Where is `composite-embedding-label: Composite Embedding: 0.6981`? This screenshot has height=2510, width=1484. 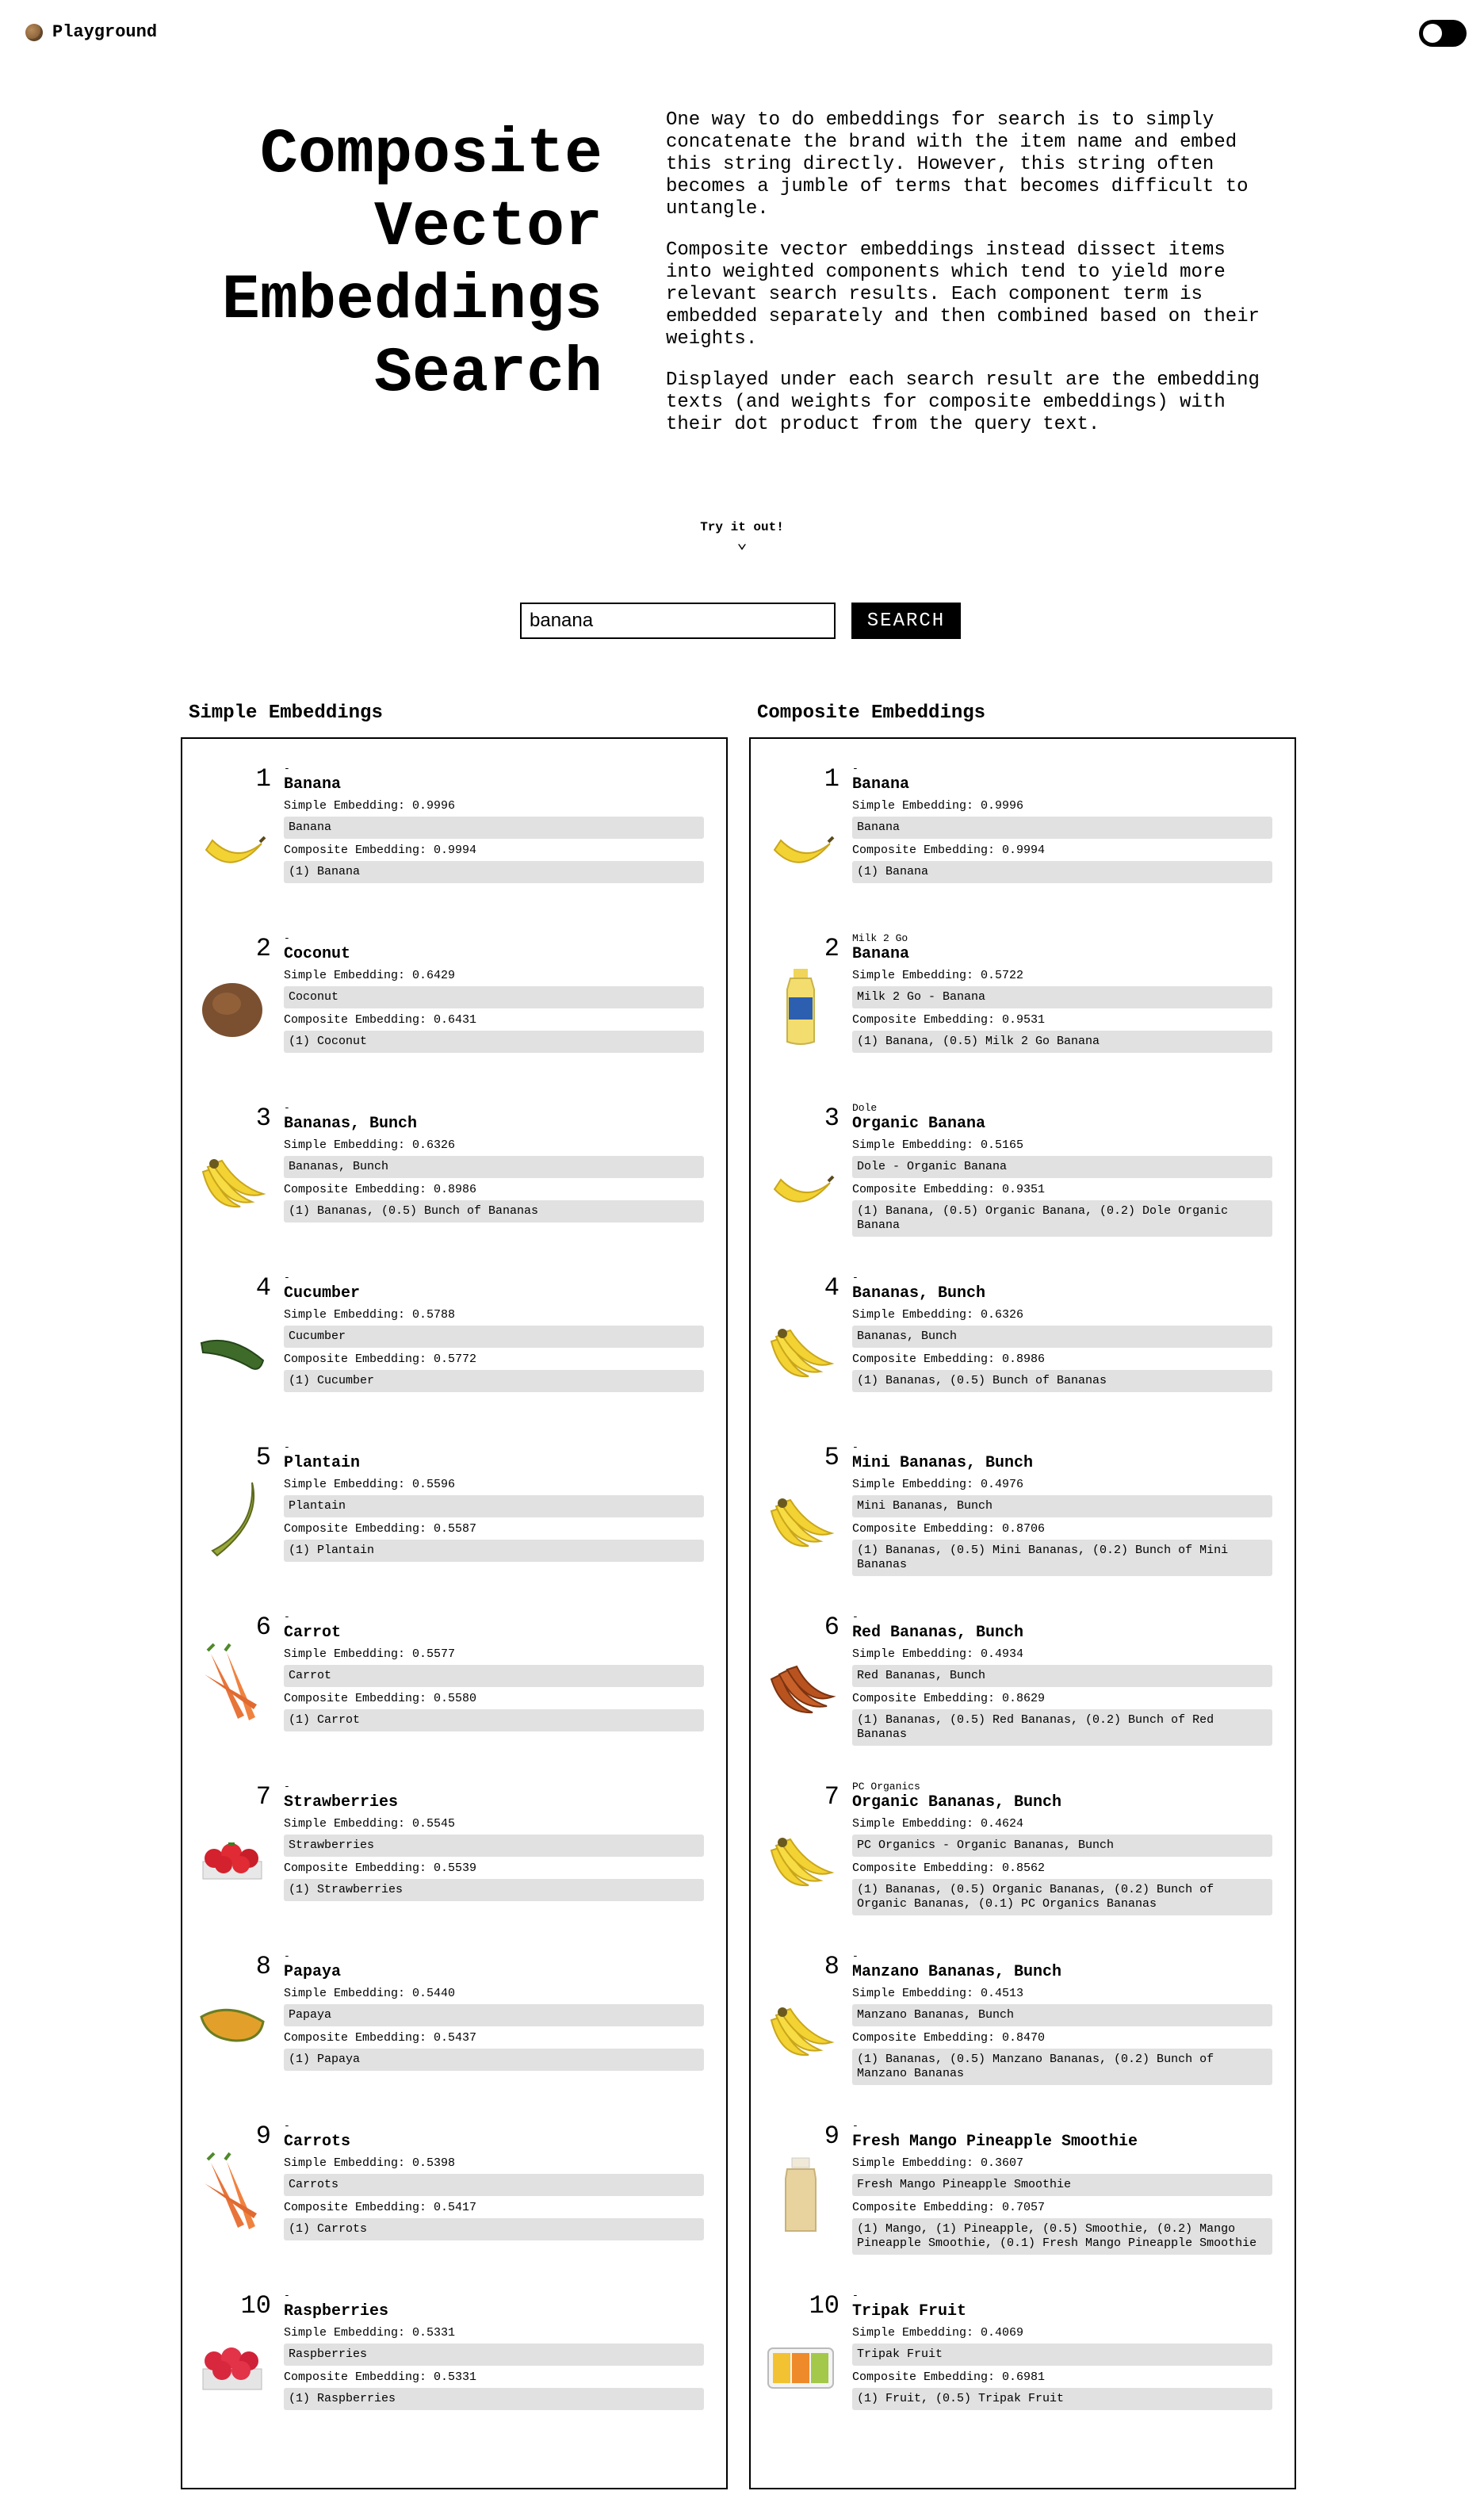
composite-embedding-label: Composite Embedding: 0.6981 is located at coordinates (1062, 2377).